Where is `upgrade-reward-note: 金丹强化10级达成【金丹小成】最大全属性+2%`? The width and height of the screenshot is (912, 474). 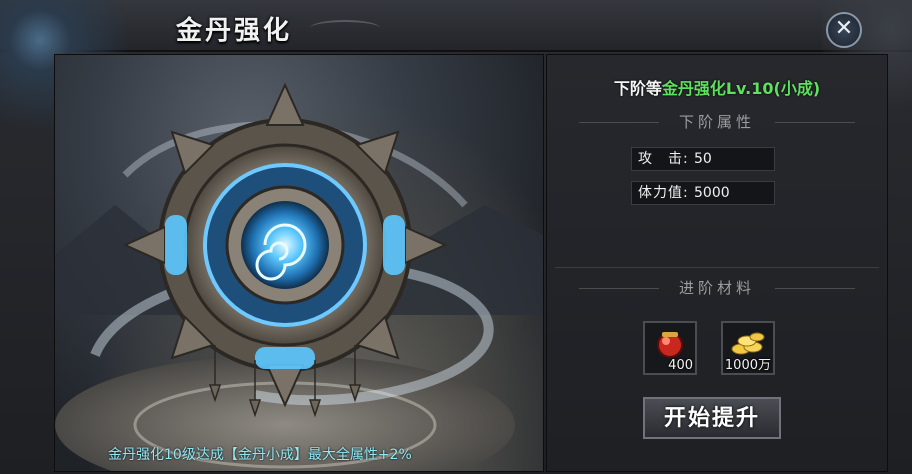 upgrade-reward-note: 金丹强化10级达成【金丹小成】最大全属性+2% is located at coordinates (260, 455).